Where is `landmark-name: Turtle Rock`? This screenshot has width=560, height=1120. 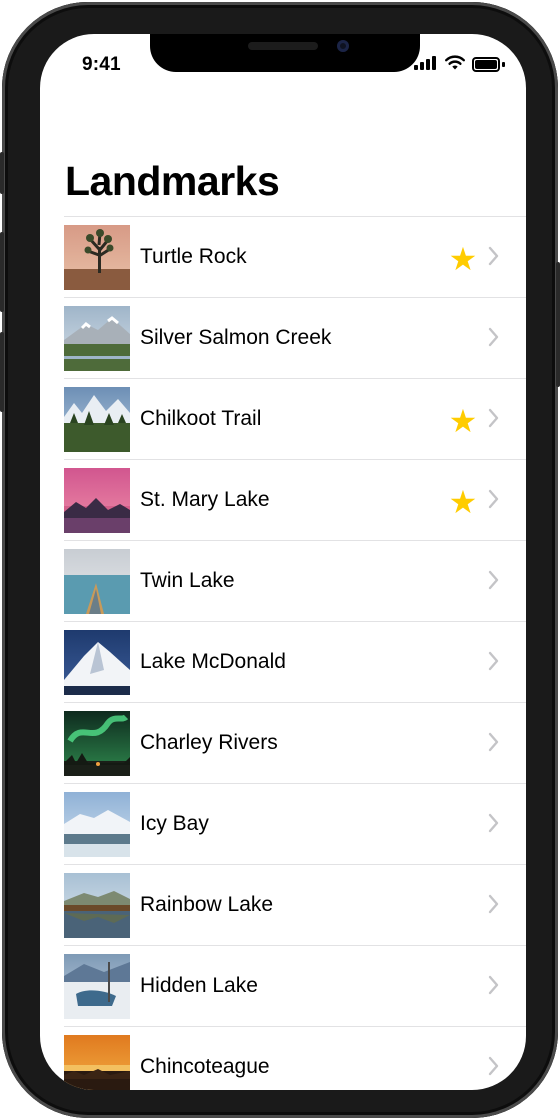
landmark-name: Turtle Rock is located at coordinates (193, 256).